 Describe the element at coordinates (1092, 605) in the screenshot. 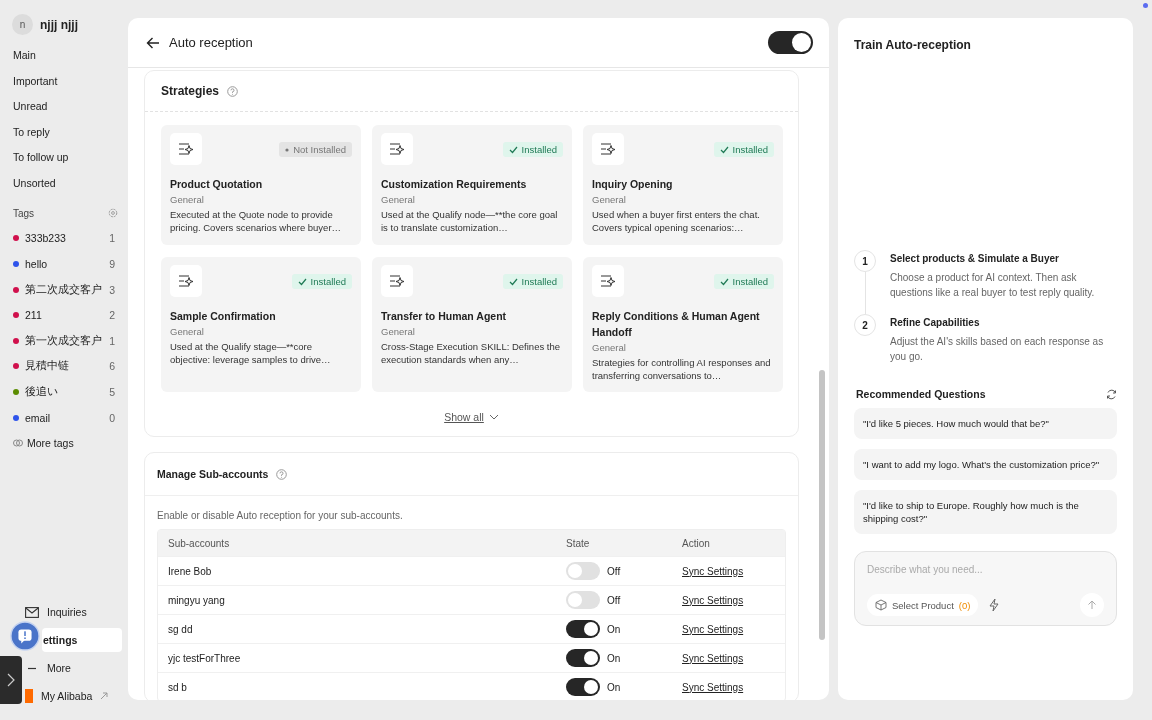

I see `arrow-up-icon` at that location.